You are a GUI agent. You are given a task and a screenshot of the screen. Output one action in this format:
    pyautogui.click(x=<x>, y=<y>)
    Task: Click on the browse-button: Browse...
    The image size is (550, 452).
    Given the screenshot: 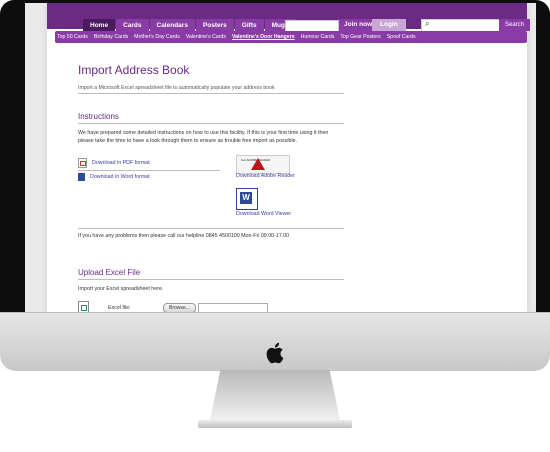 What is the action you would take?
    pyautogui.click(x=179, y=307)
    